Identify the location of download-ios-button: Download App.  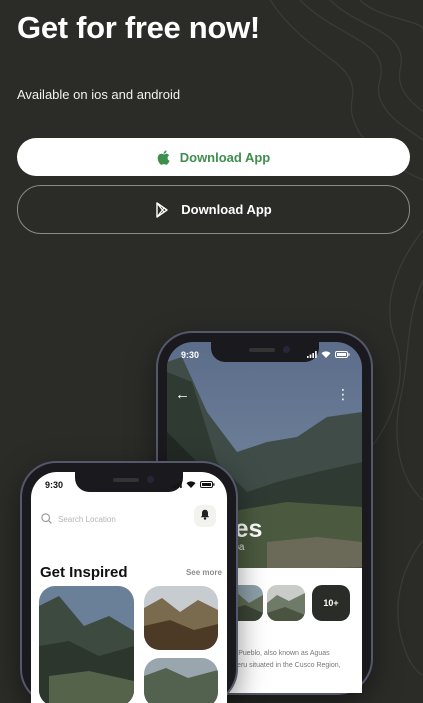
(213, 157).